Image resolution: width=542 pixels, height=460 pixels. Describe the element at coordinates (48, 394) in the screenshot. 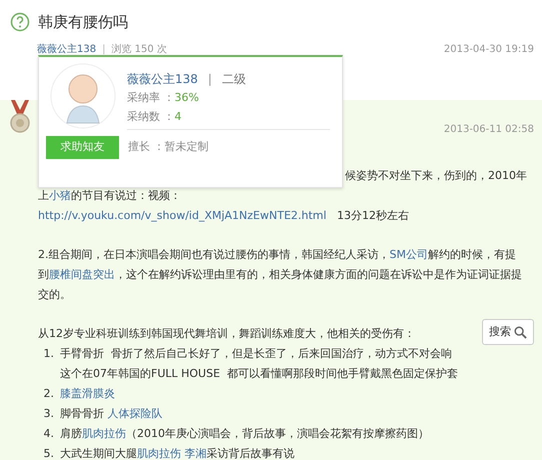

I see `list-number: 2.` at that location.